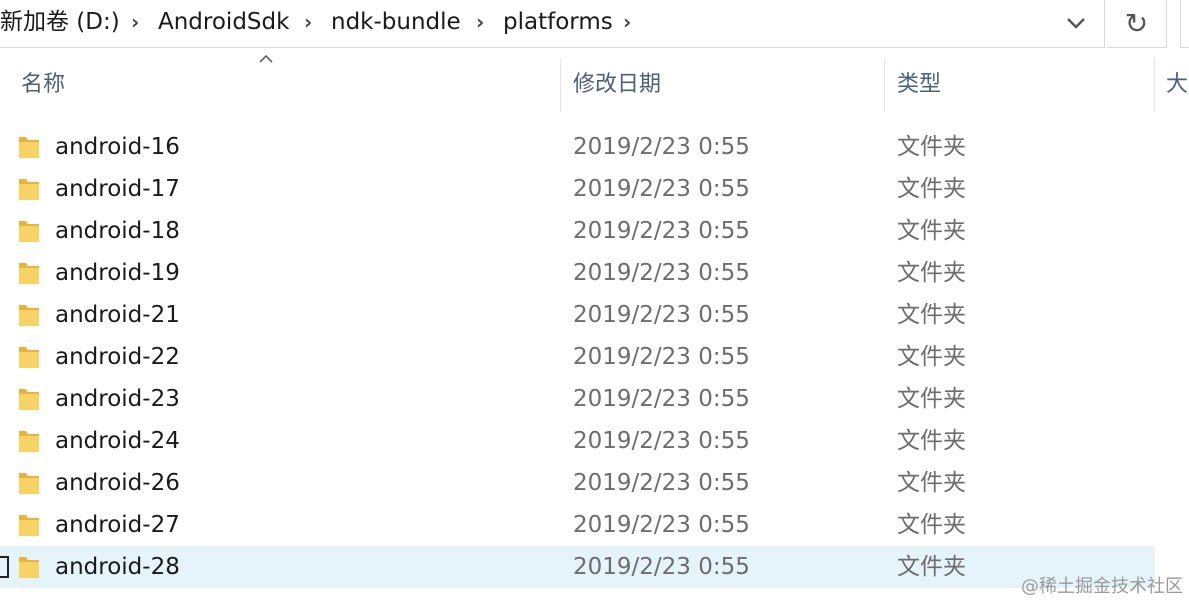 The height and width of the screenshot is (602, 1189). I want to click on file-row: android-19 2019/2/23 0:55 文件夹, so click(577, 273).